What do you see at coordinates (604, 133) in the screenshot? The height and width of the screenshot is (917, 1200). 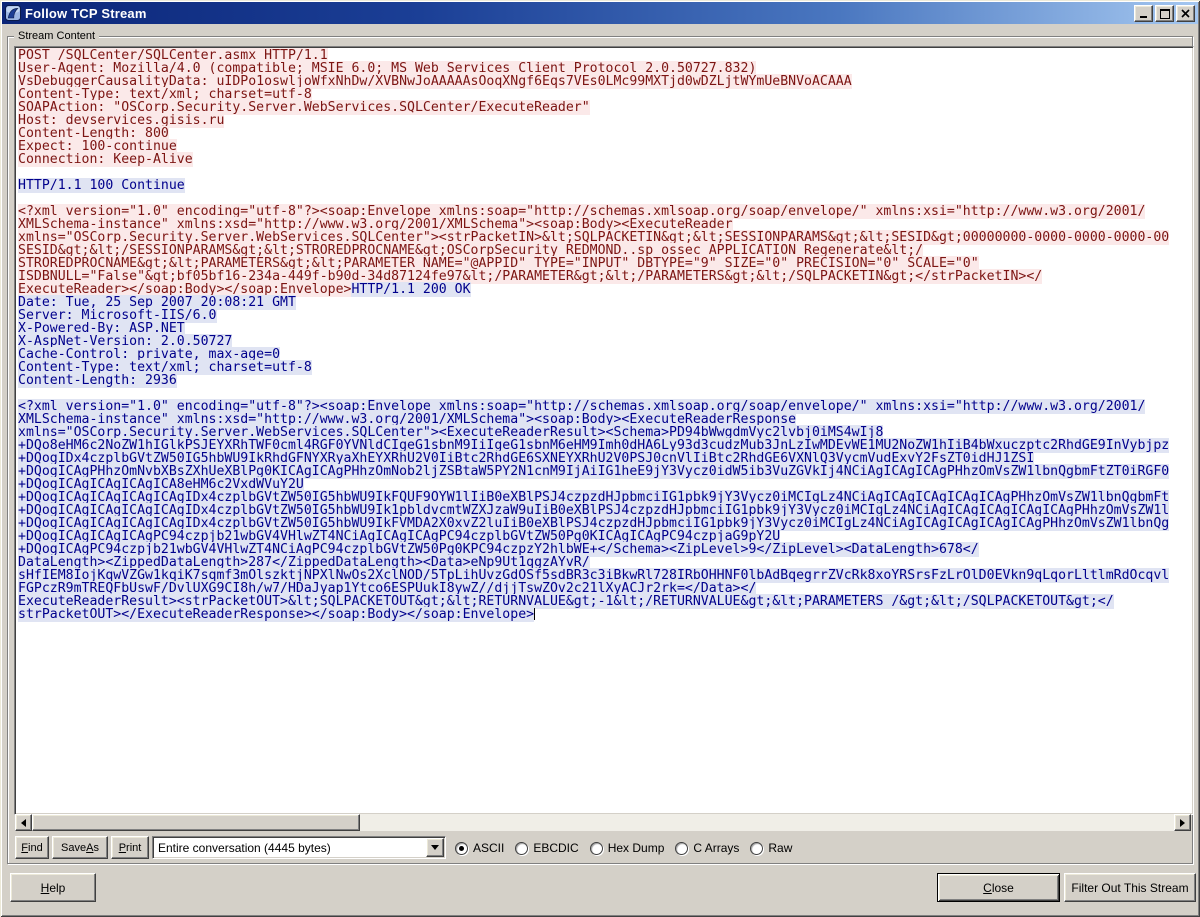 I see `stream-line: Content-Length: 800` at bounding box center [604, 133].